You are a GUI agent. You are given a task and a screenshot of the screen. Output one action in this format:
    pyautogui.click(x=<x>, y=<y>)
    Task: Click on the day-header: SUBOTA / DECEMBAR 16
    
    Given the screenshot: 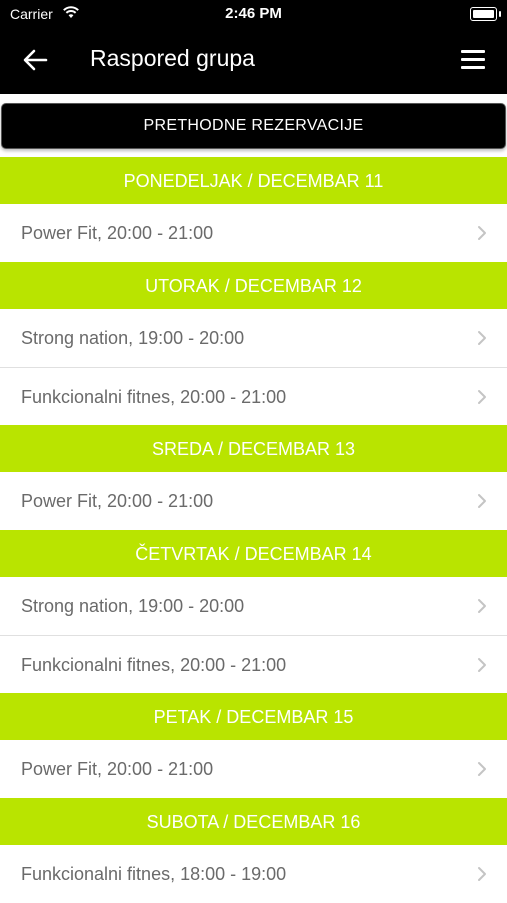 What is the action you would take?
    pyautogui.click(x=253, y=821)
    